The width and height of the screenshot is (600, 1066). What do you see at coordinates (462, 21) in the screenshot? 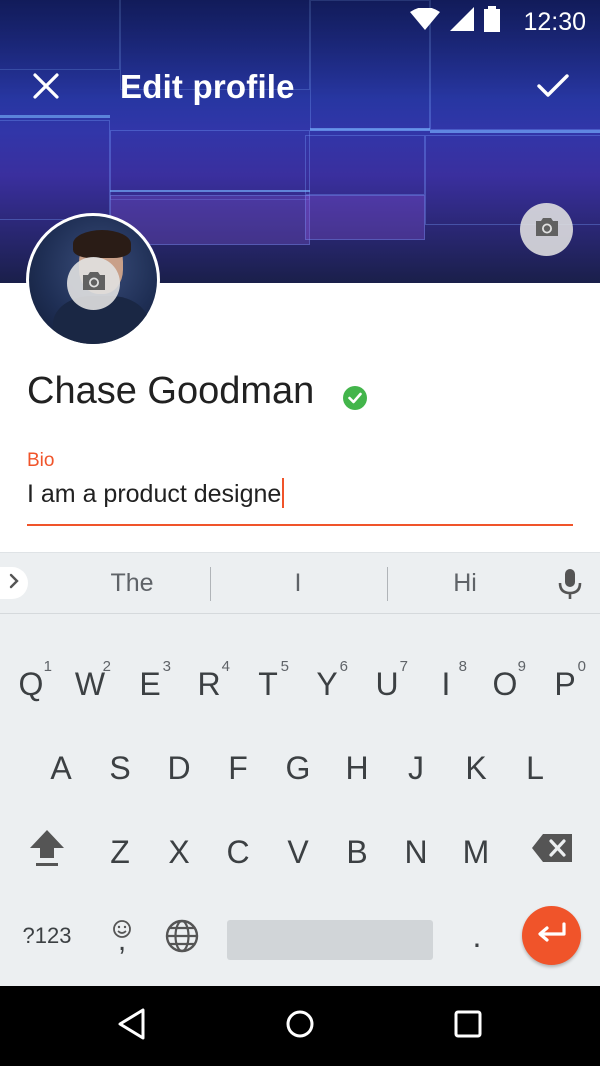
I see `signal-icon` at bounding box center [462, 21].